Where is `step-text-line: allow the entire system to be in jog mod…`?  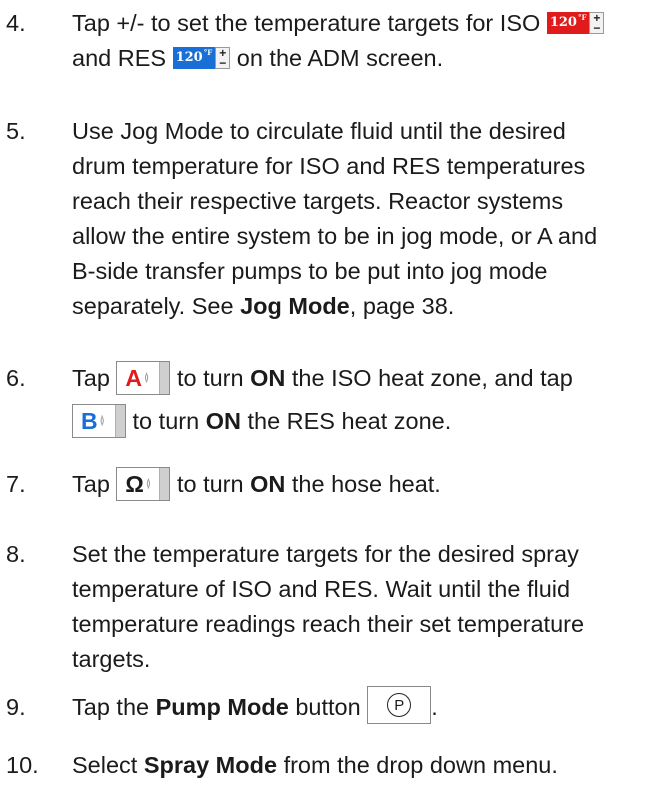 step-text-line: allow the entire system to be in jog mod… is located at coordinates (335, 236).